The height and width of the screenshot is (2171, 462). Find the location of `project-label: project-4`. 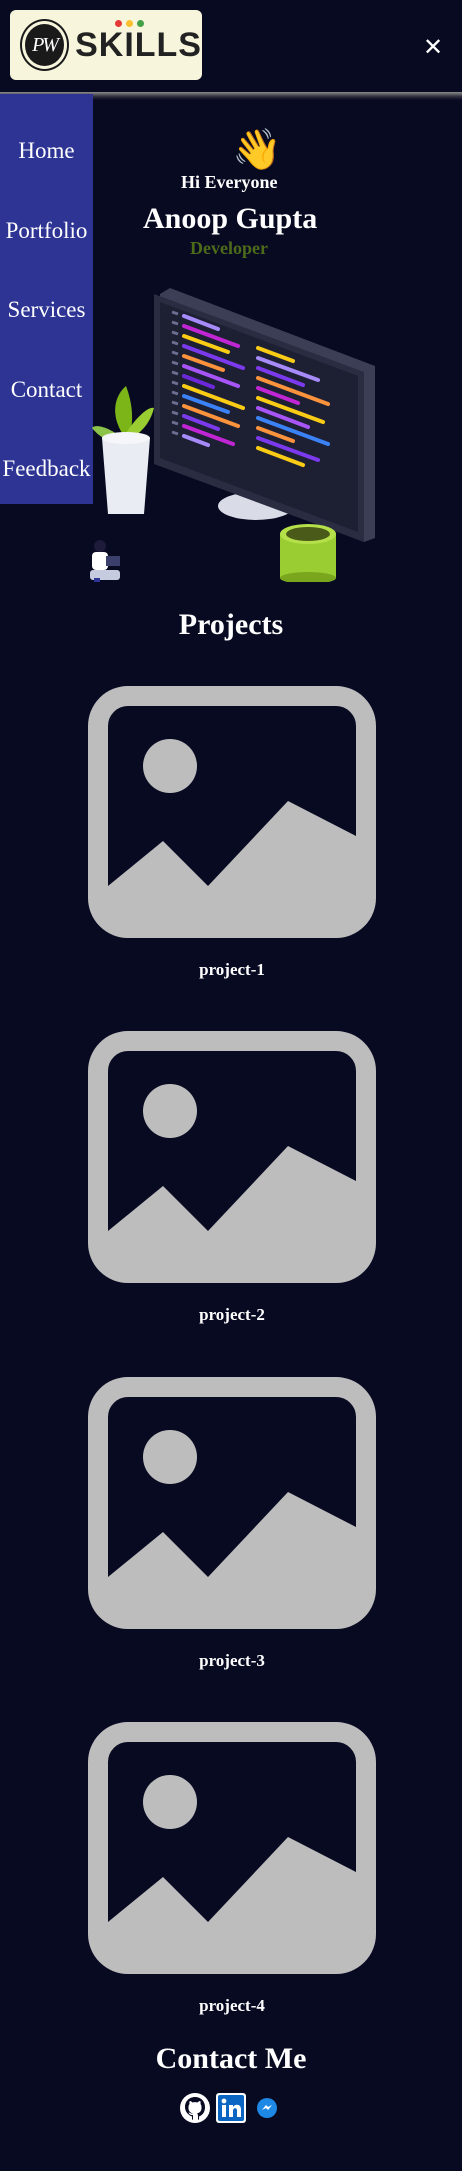

project-label: project-4 is located at coordinates (232, 2006).